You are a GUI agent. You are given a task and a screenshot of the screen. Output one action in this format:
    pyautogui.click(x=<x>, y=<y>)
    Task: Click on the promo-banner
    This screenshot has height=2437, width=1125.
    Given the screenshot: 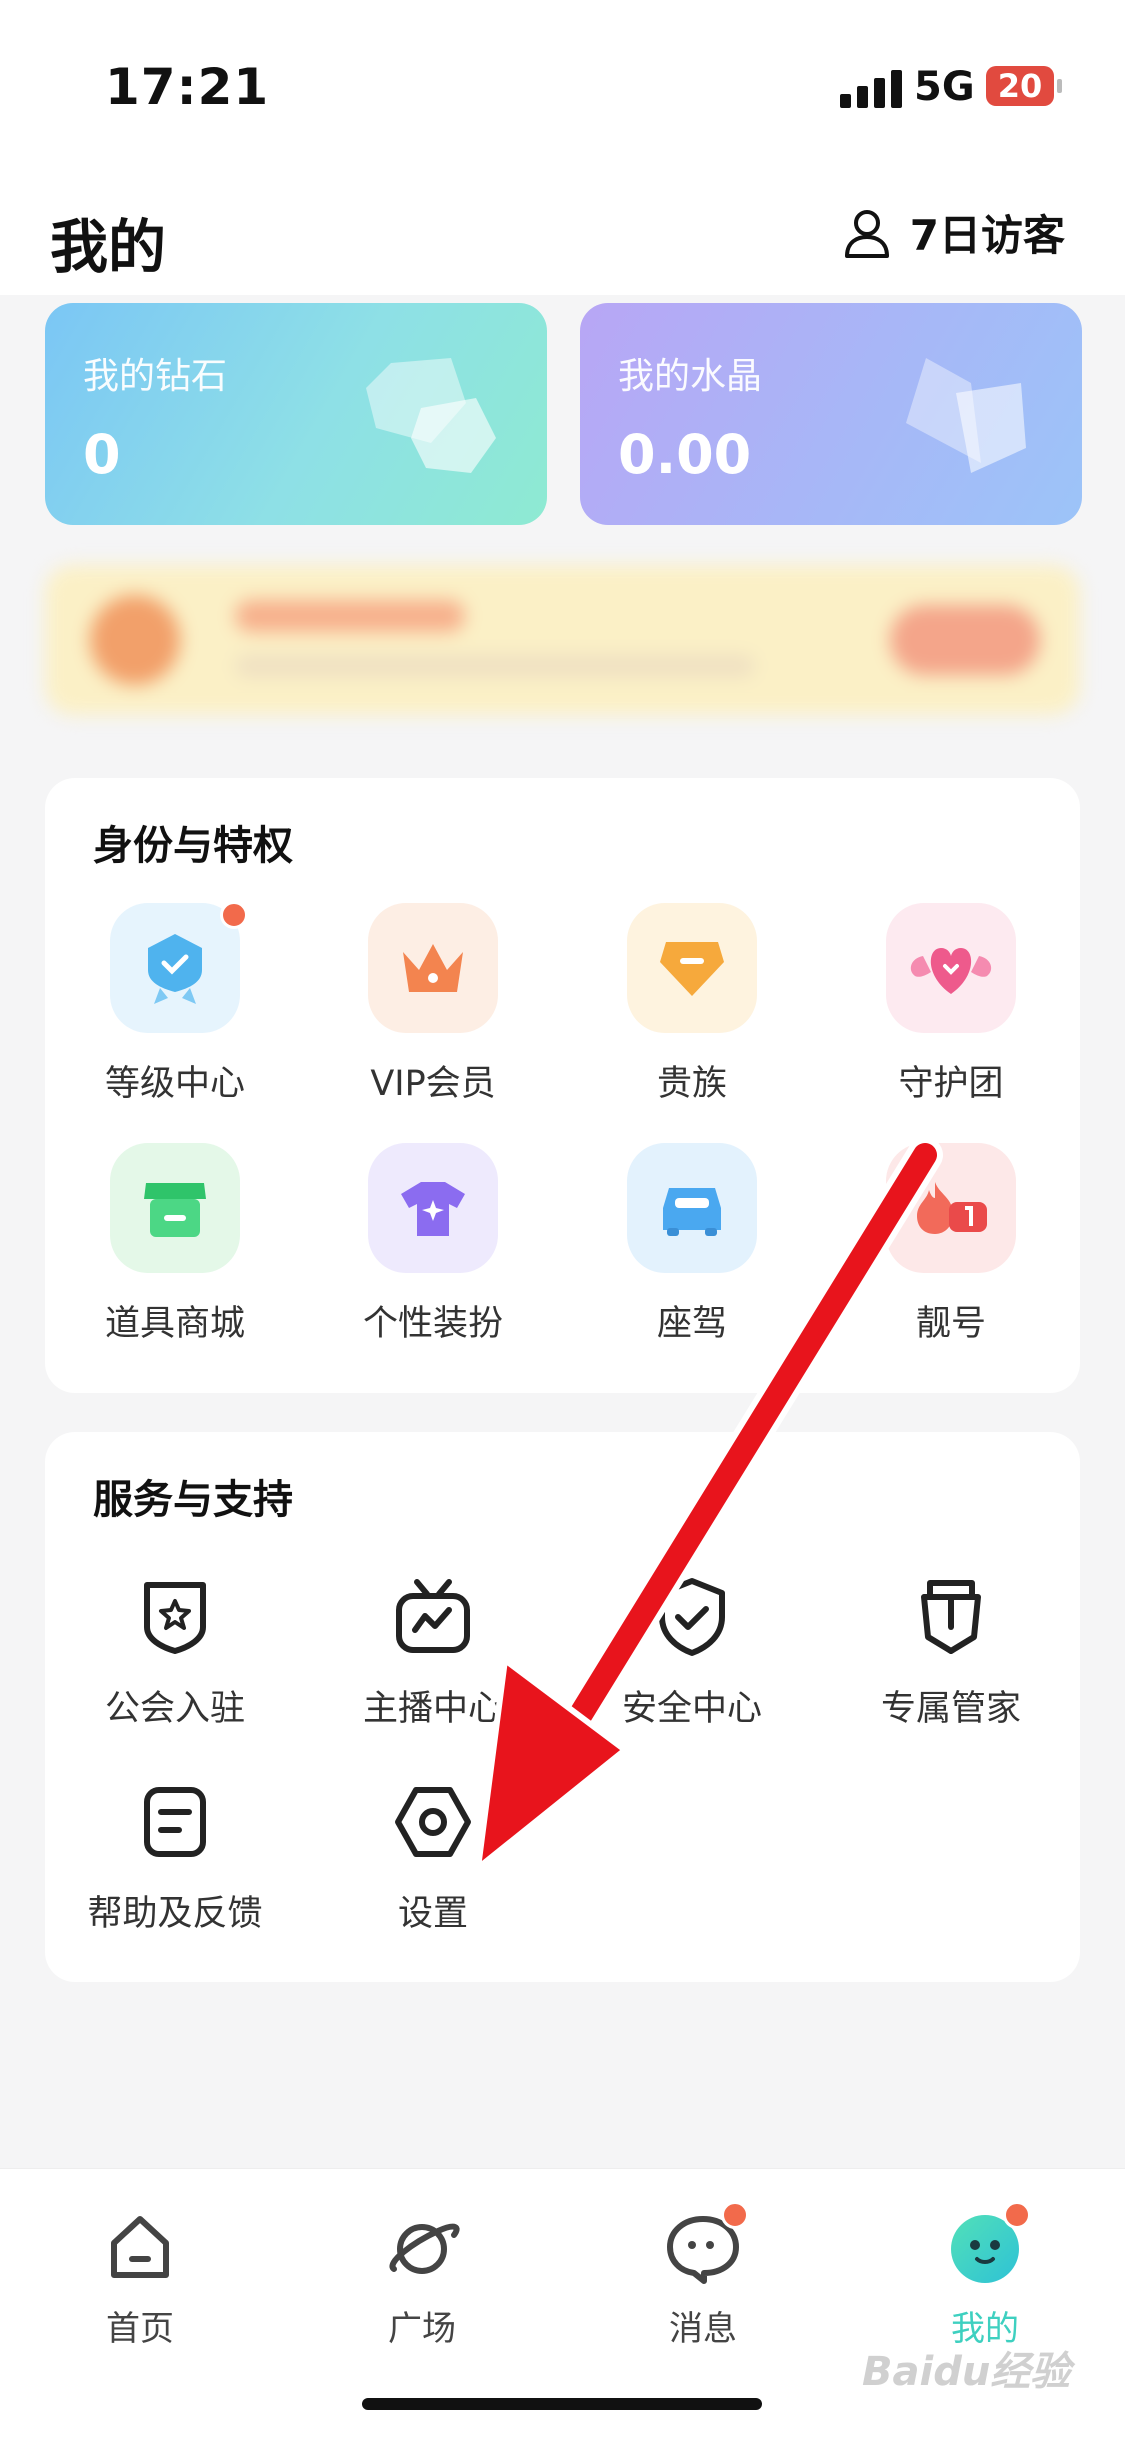 What is the action you would take?
    pyautogui.click(x=562, y=640)
    